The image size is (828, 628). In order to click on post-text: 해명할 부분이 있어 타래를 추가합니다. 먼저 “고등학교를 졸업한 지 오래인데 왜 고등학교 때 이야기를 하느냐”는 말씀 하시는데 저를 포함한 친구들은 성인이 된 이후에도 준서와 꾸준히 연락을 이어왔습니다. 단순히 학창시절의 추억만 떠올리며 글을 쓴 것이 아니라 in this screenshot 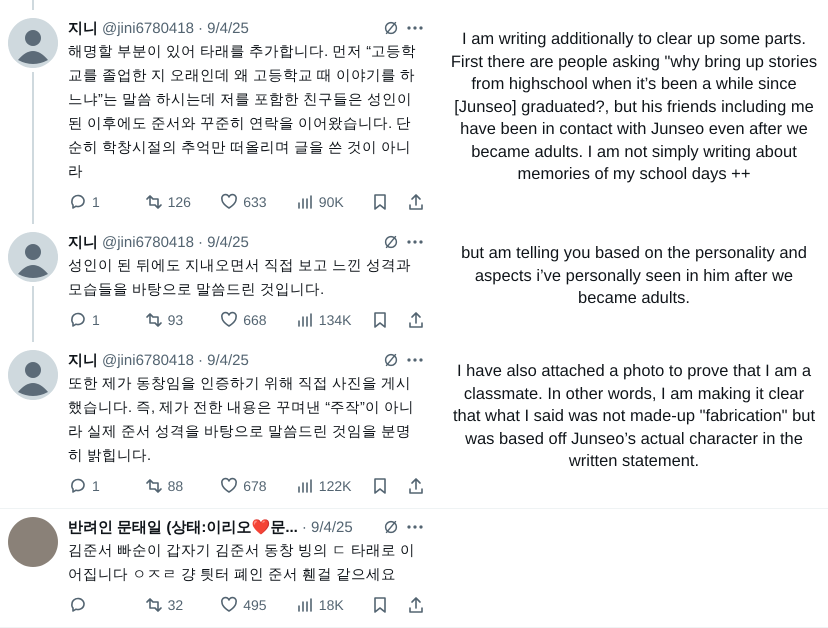, I will do `click(243, 112)`.